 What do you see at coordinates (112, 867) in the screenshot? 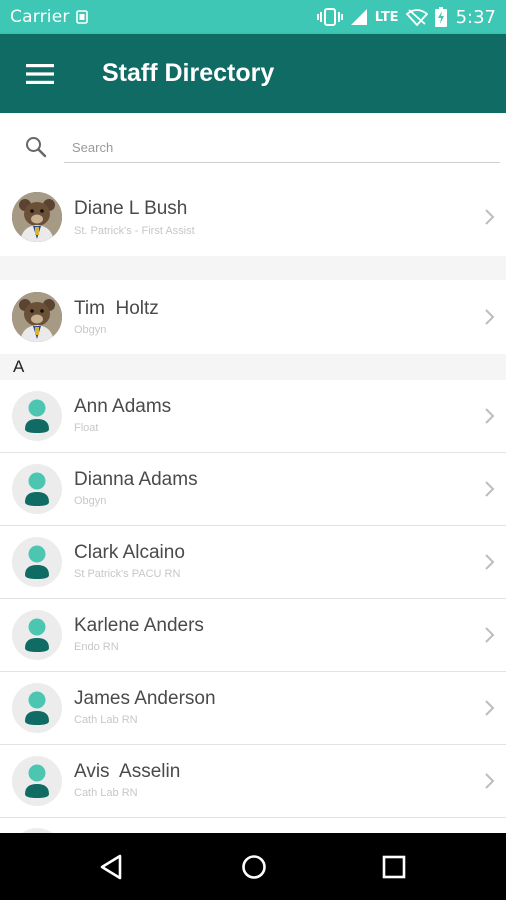
I see `back-icon` at bounding box center [112, 867].